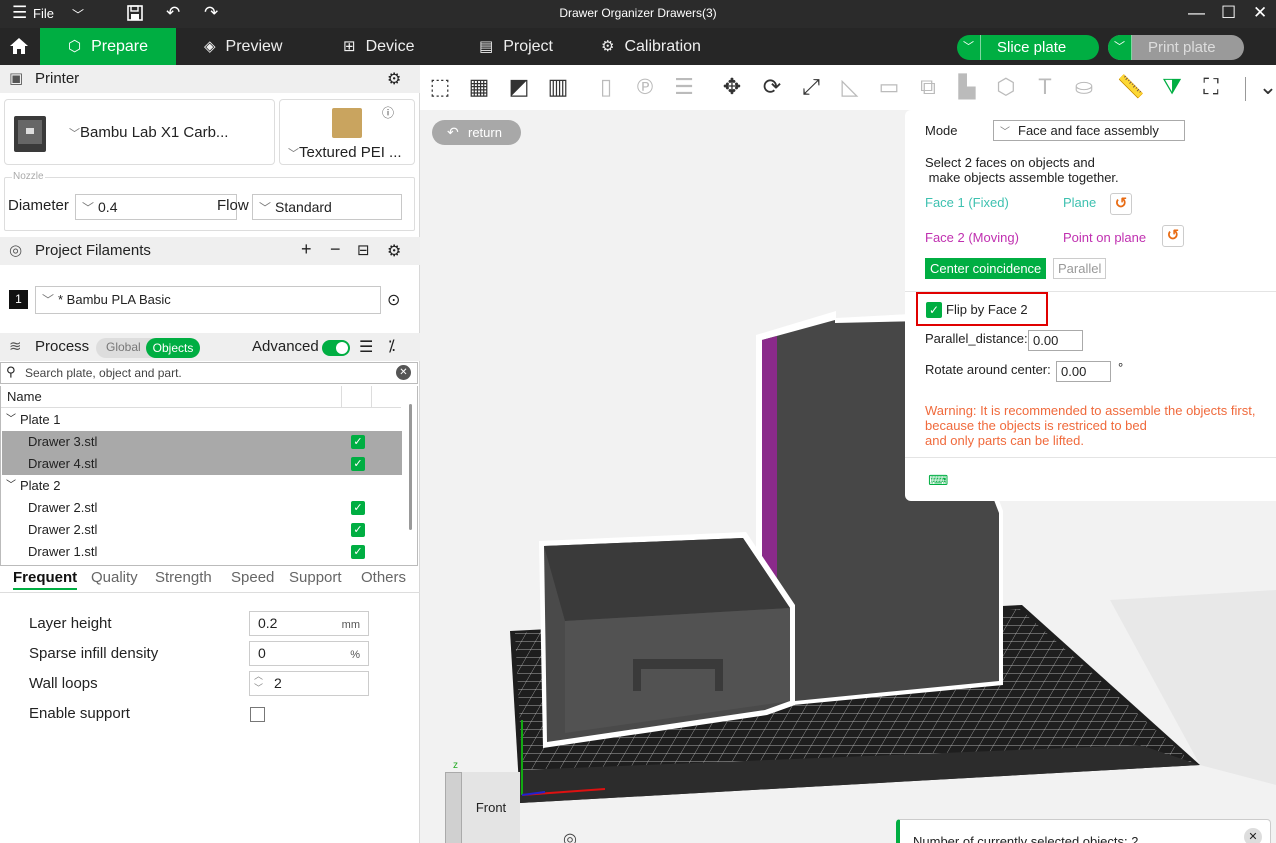  What do you see at coordinates (772, 87) in the screenshot?
I see `rotate-icon: ⟳` at bounding box center [772, 87].